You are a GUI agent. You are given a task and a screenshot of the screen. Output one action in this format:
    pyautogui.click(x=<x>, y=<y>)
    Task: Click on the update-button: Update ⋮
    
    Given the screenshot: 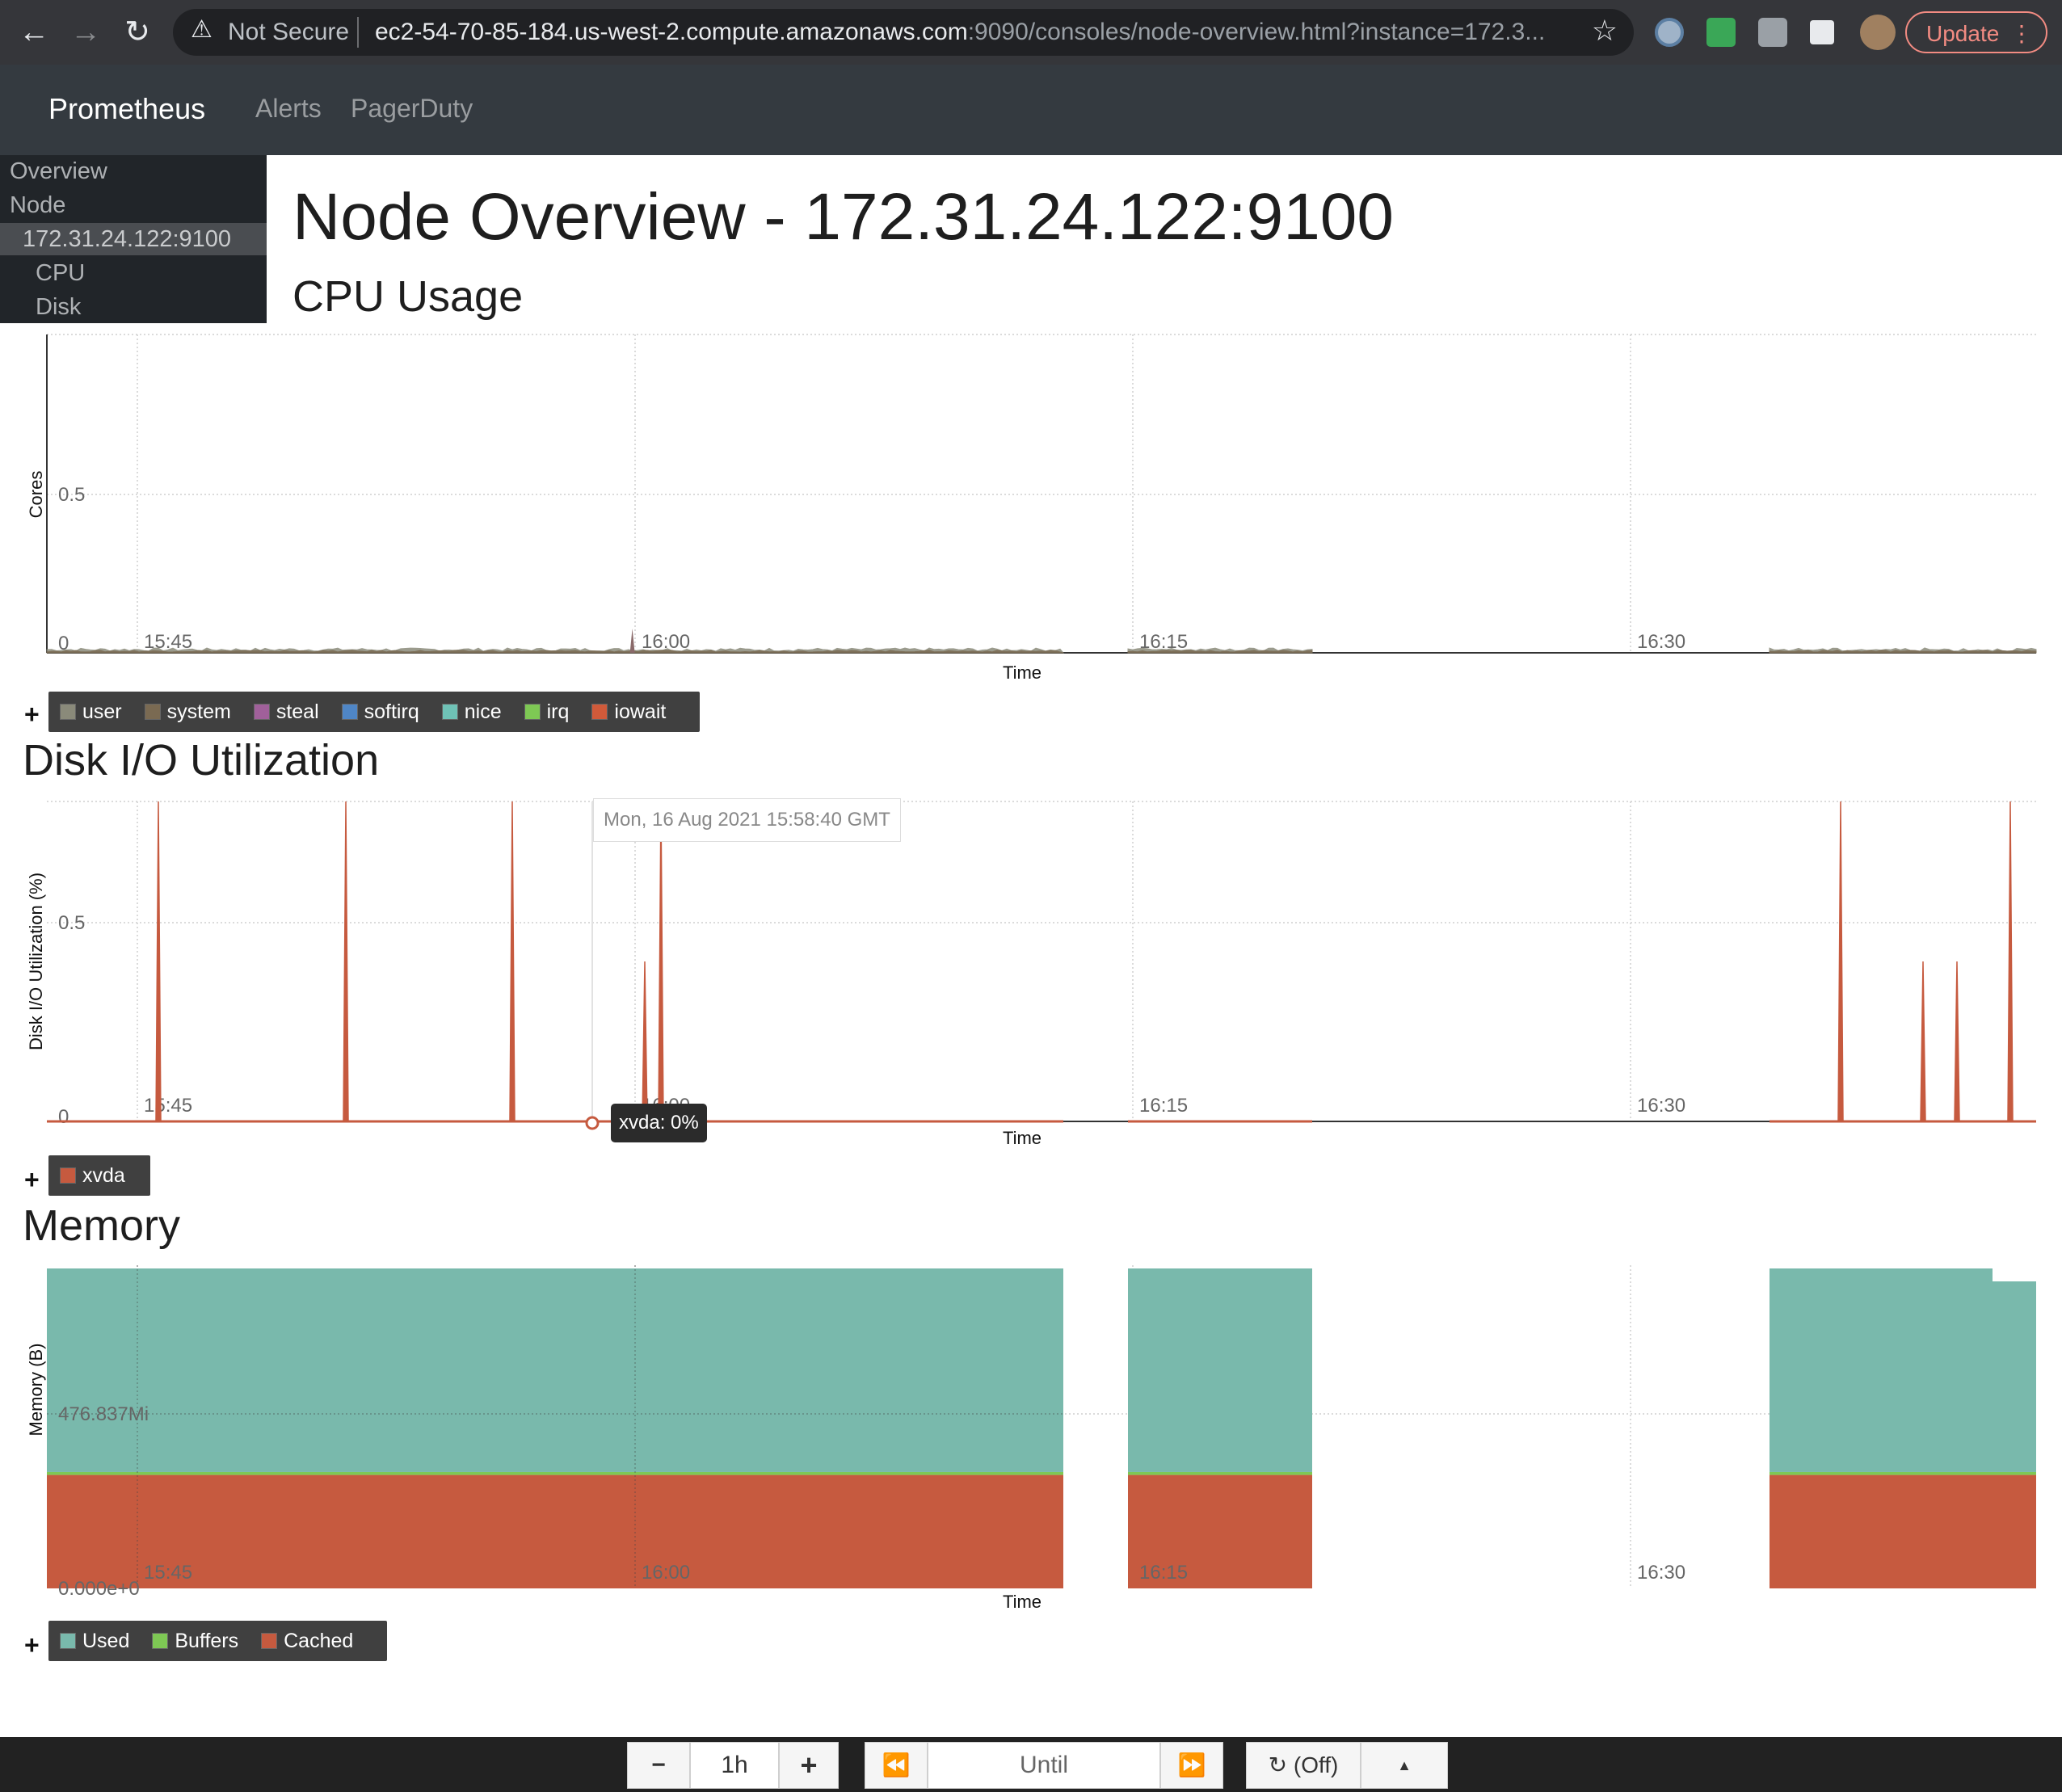 What is the action you would take?
    pyautogui.click(x=1976, y=32)
    